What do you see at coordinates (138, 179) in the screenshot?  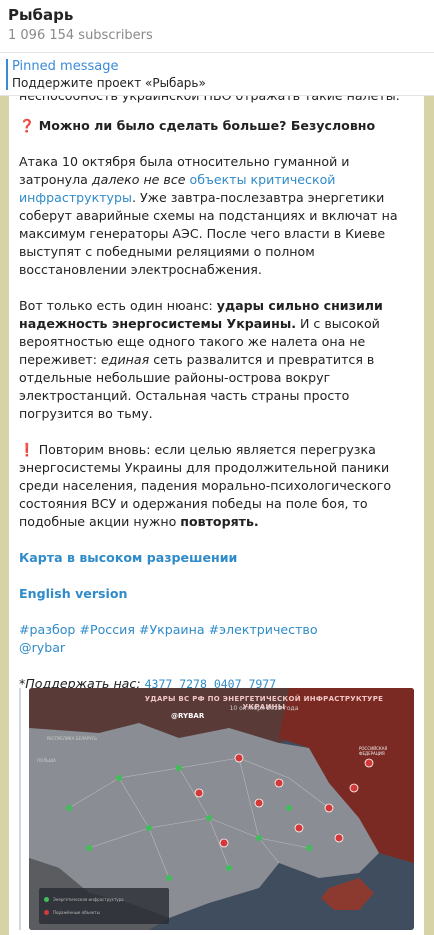 I see `p1-italic: далеко не все` at bounding box center [138, 179].